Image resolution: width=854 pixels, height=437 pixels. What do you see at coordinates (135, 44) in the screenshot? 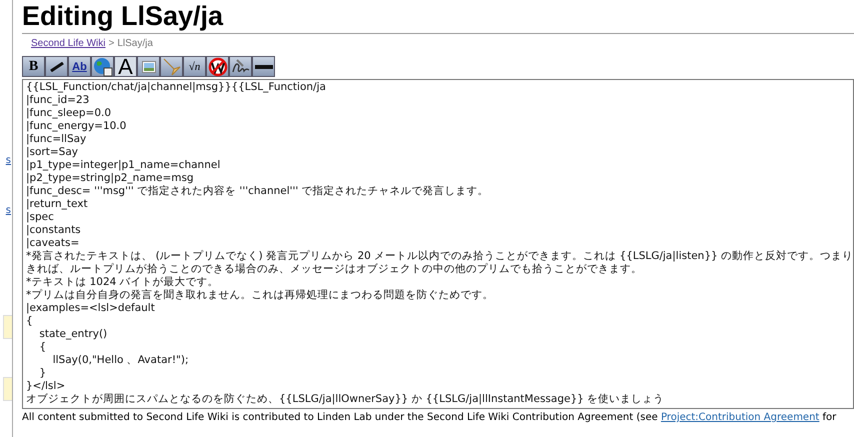
I see `breadcrumb-current: LlSay/ja` at bounding box center [135, 44].